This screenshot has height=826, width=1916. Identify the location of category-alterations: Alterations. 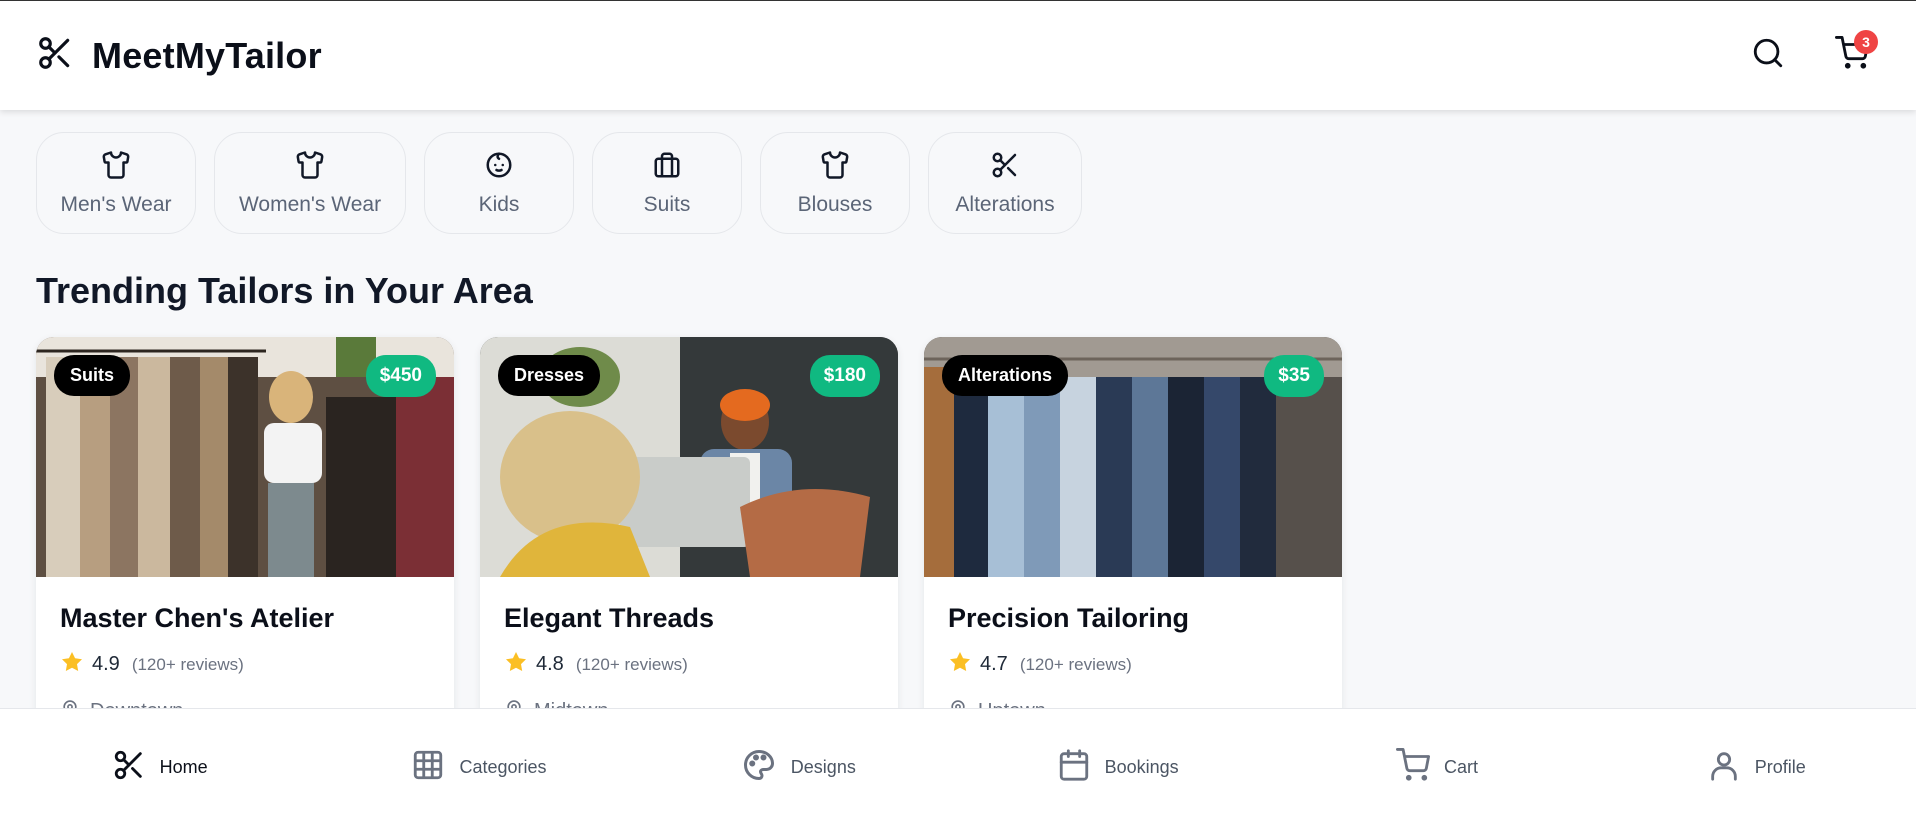
(1005, 183).